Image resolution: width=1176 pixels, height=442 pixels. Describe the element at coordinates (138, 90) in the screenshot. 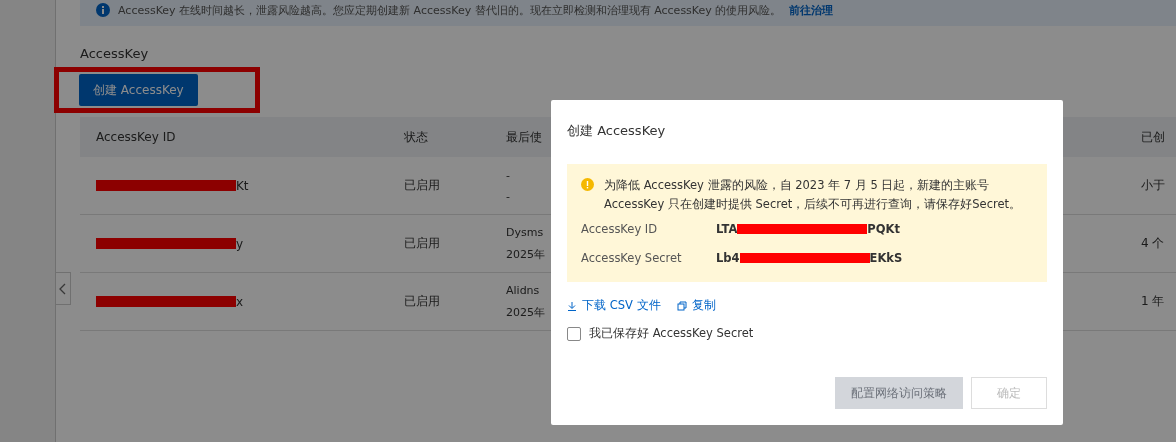

I see `create-accesskey-button: 创建 AccessKey` at that location.